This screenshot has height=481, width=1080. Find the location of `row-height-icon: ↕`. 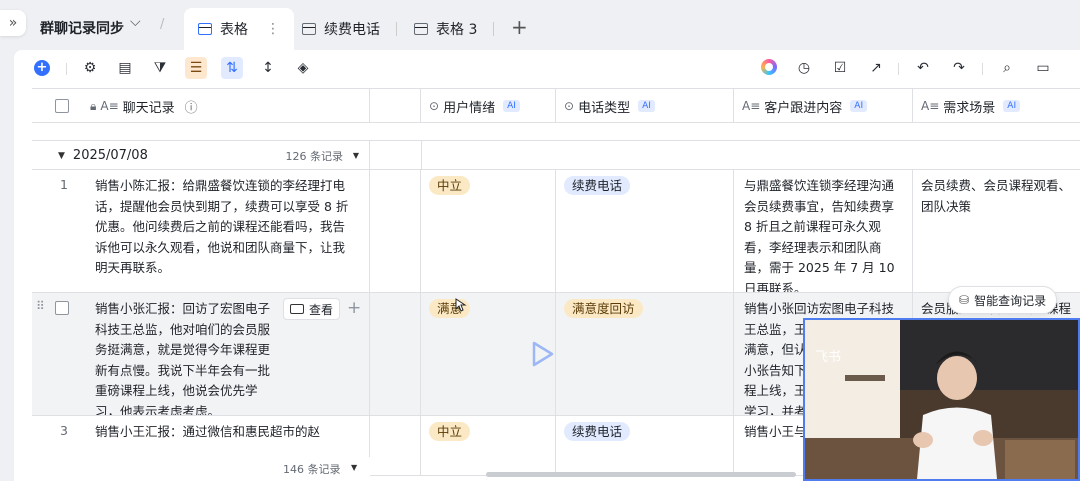

row-height-icon: ↕ is located at coordinates (268, 68).